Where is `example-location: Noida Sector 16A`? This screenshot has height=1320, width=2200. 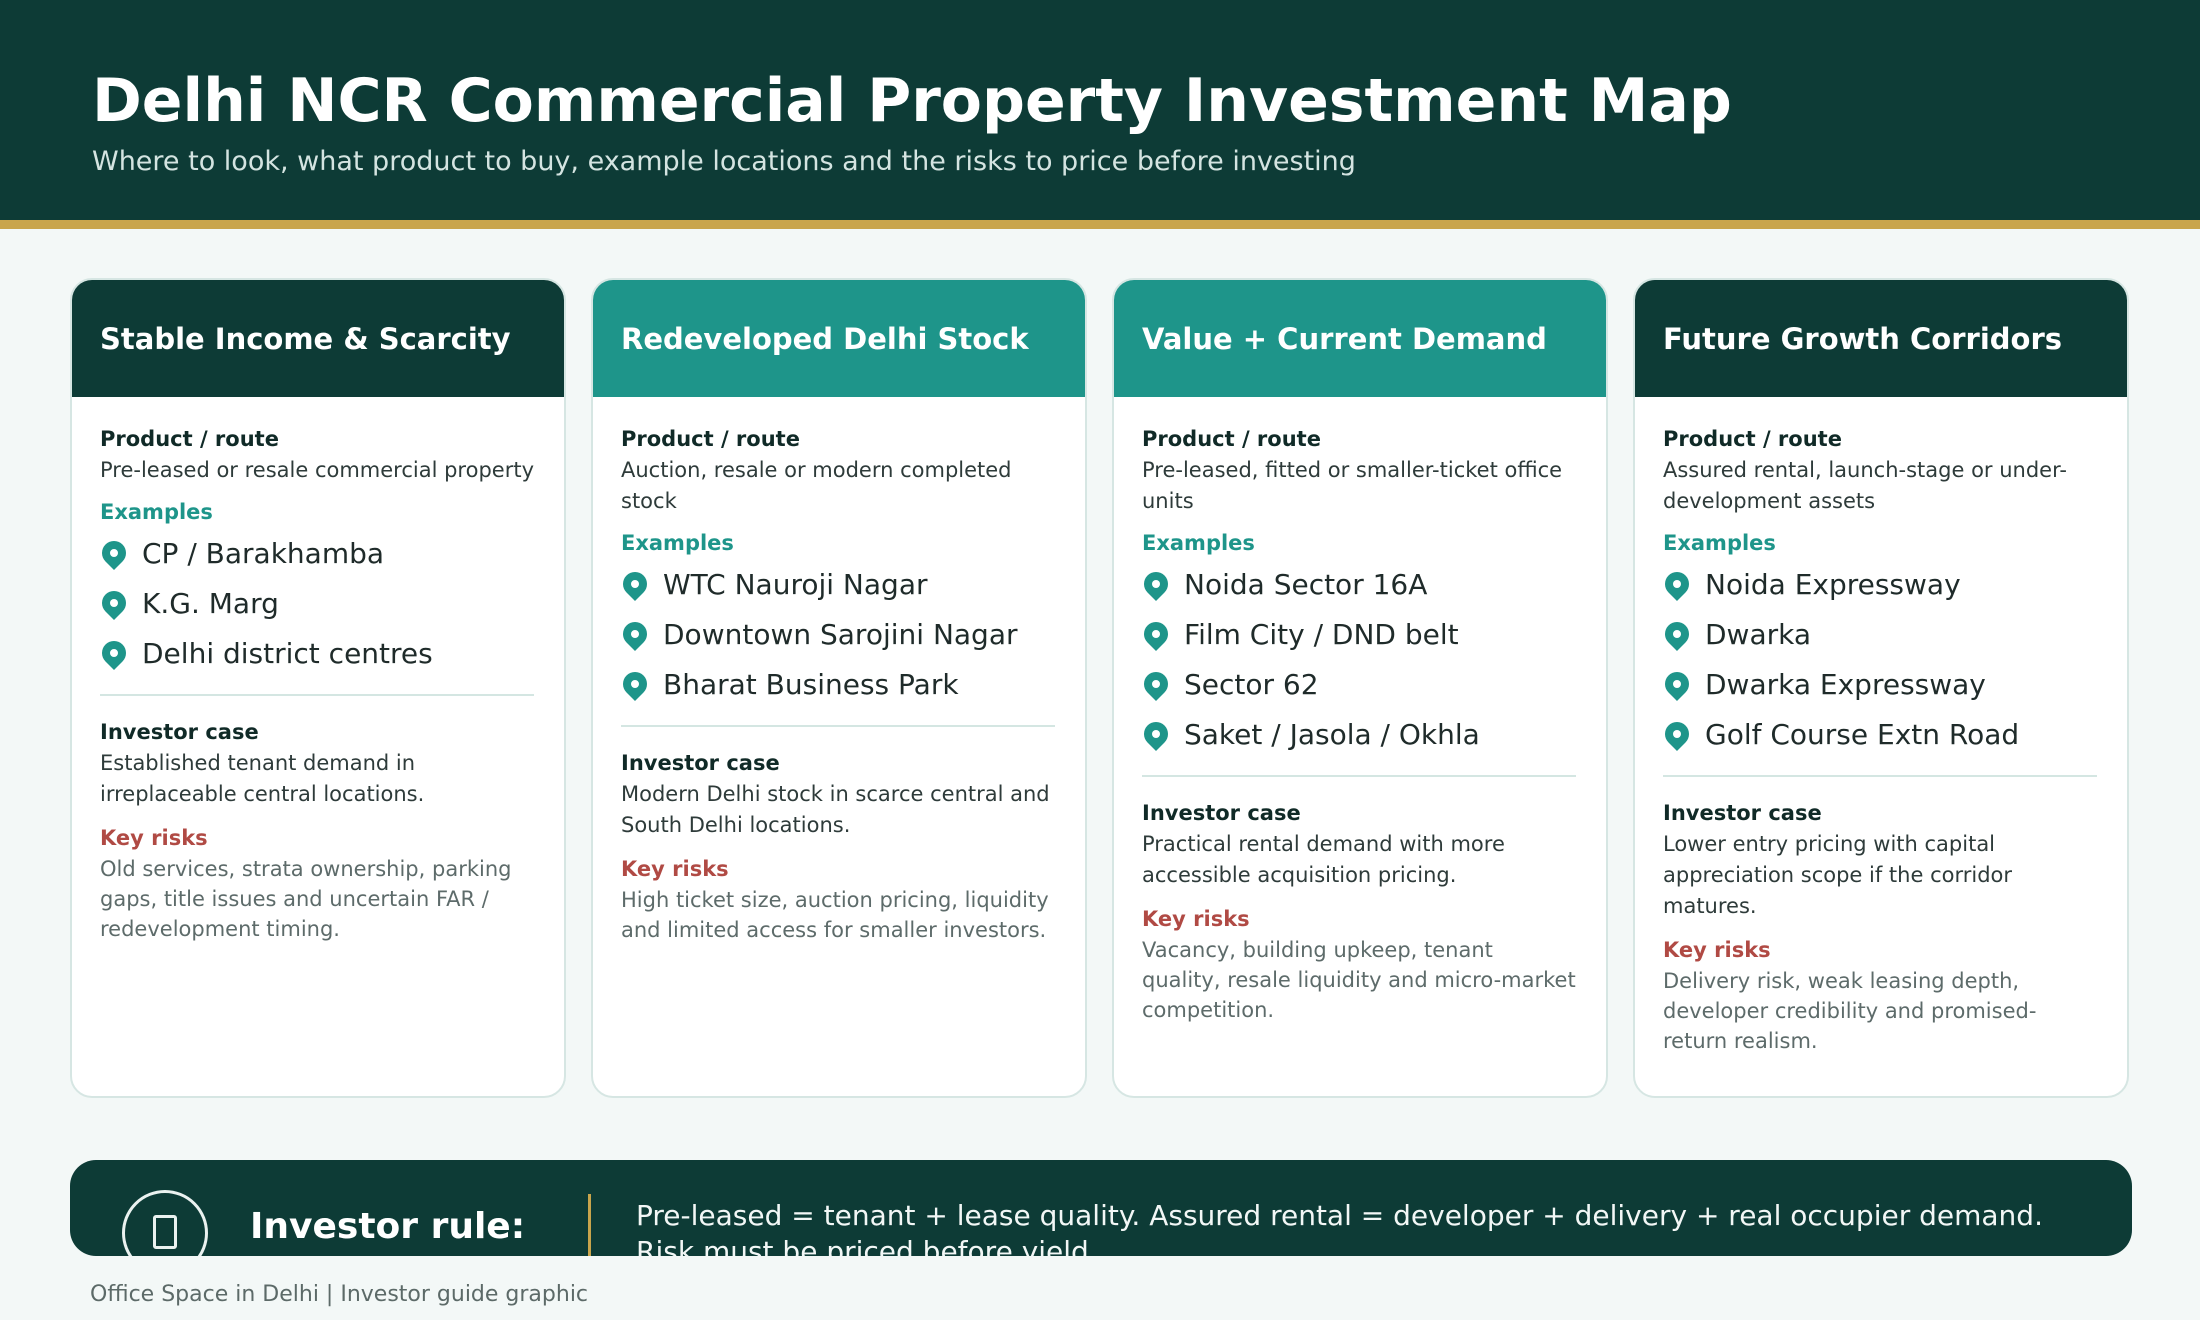 example-location: Noida Sector 16A is located at coordinates (1306, 584).